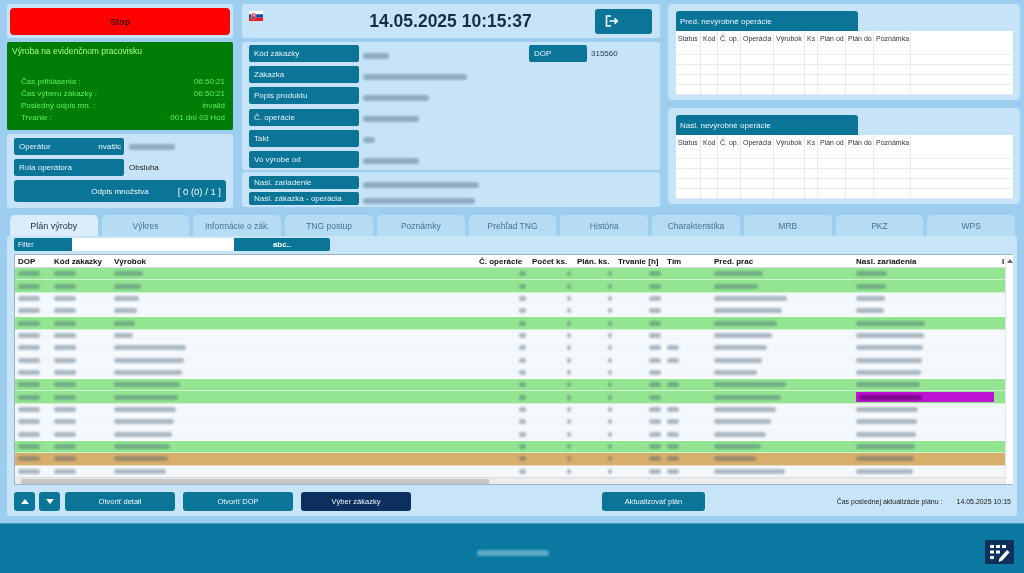  Describe the element at coordinates (304, 53) in the screenshot. I see `field-label: Kód zákazky` at that location.